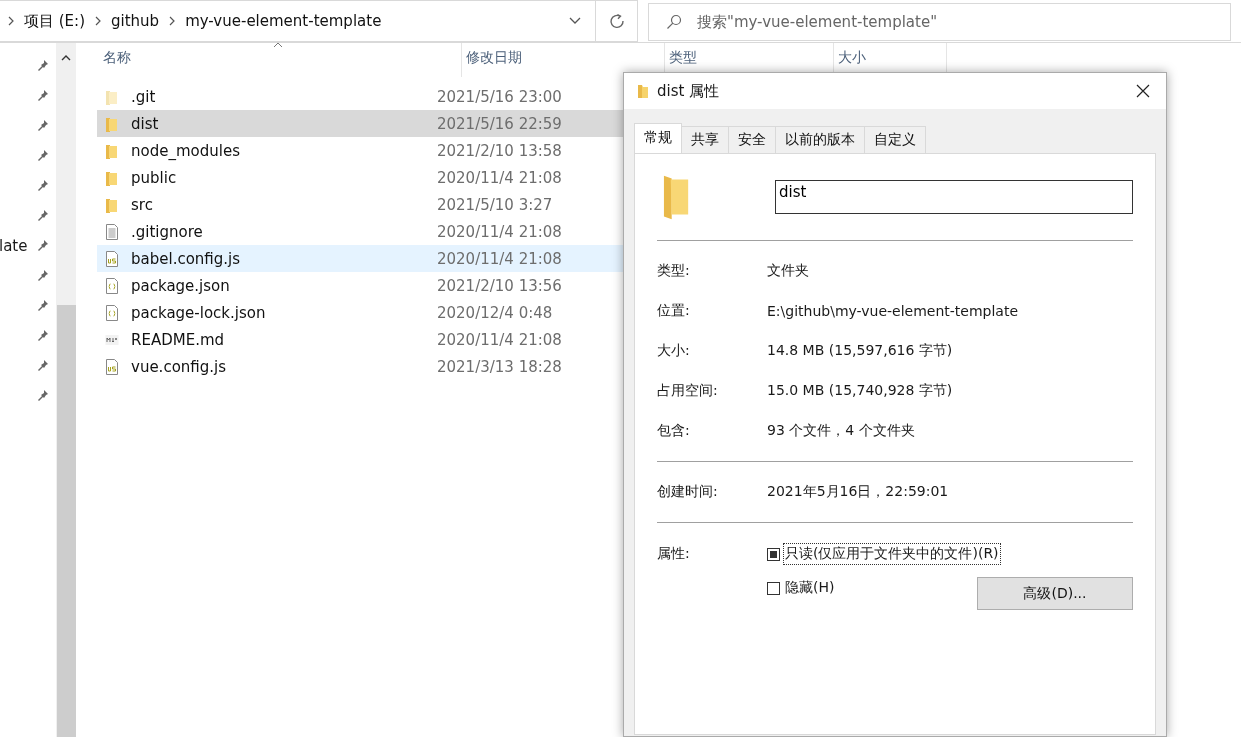 The image size is (1241, 737). Describe the element at coordinates (360, 231) in the screenshot. I see `file-row: .gitignore 2020/11/4 21:08` at that location.